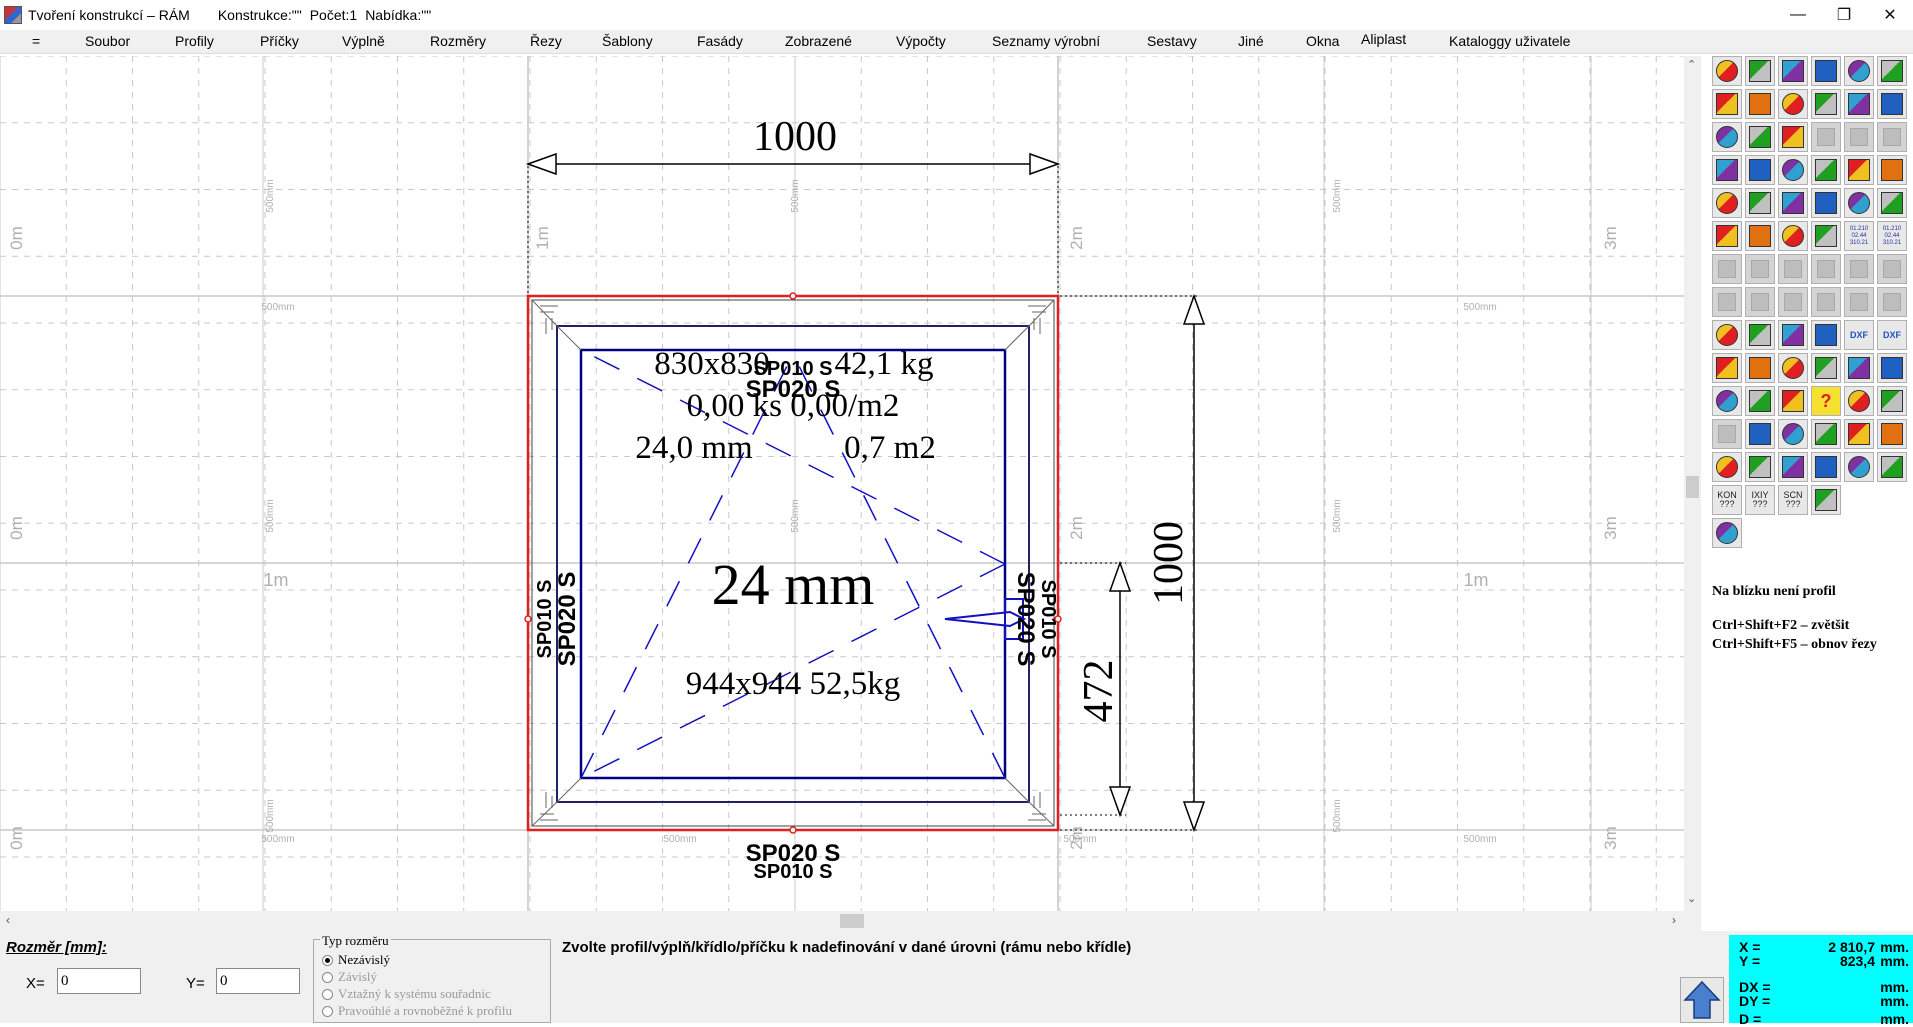 The height and width of the screenshot is (1027, 1913). Describe the element at coordinates (258, 981) in the screenshot. I see `y-input` at that location.